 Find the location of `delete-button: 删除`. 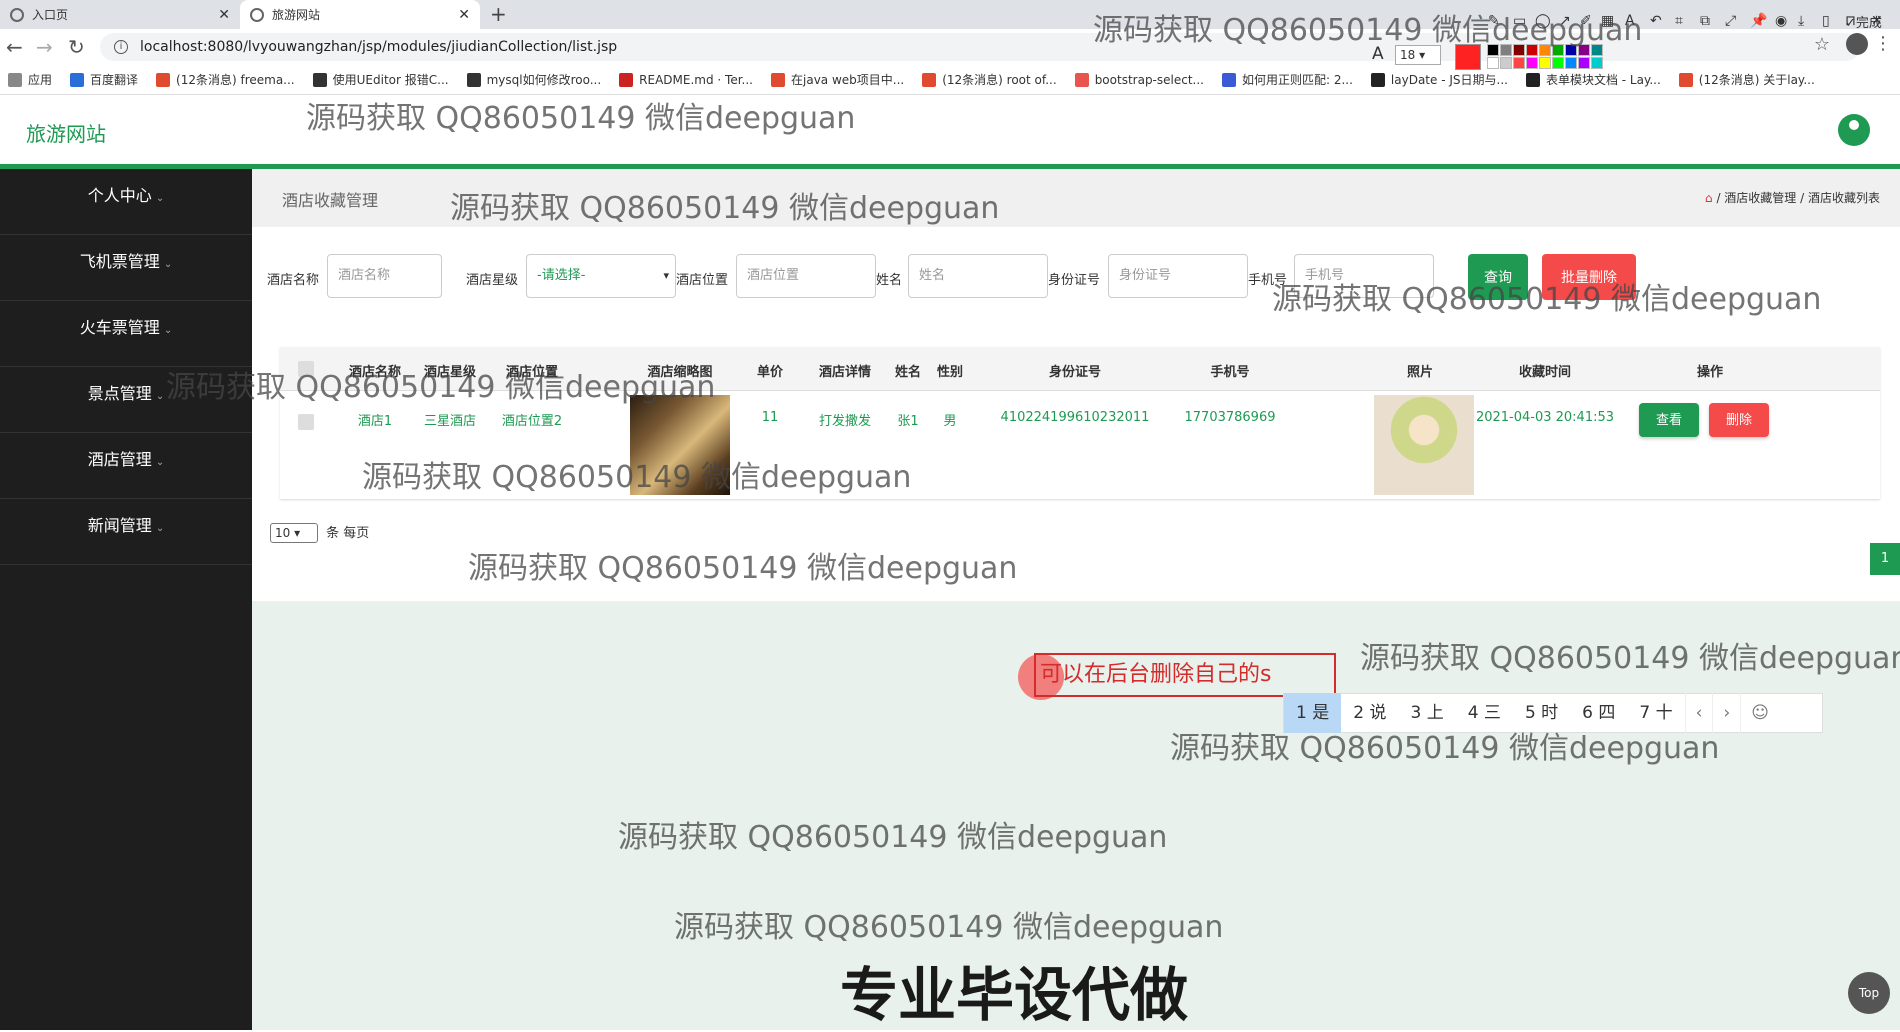

delete-button: 删除 is located at coordinates (1739, 420).